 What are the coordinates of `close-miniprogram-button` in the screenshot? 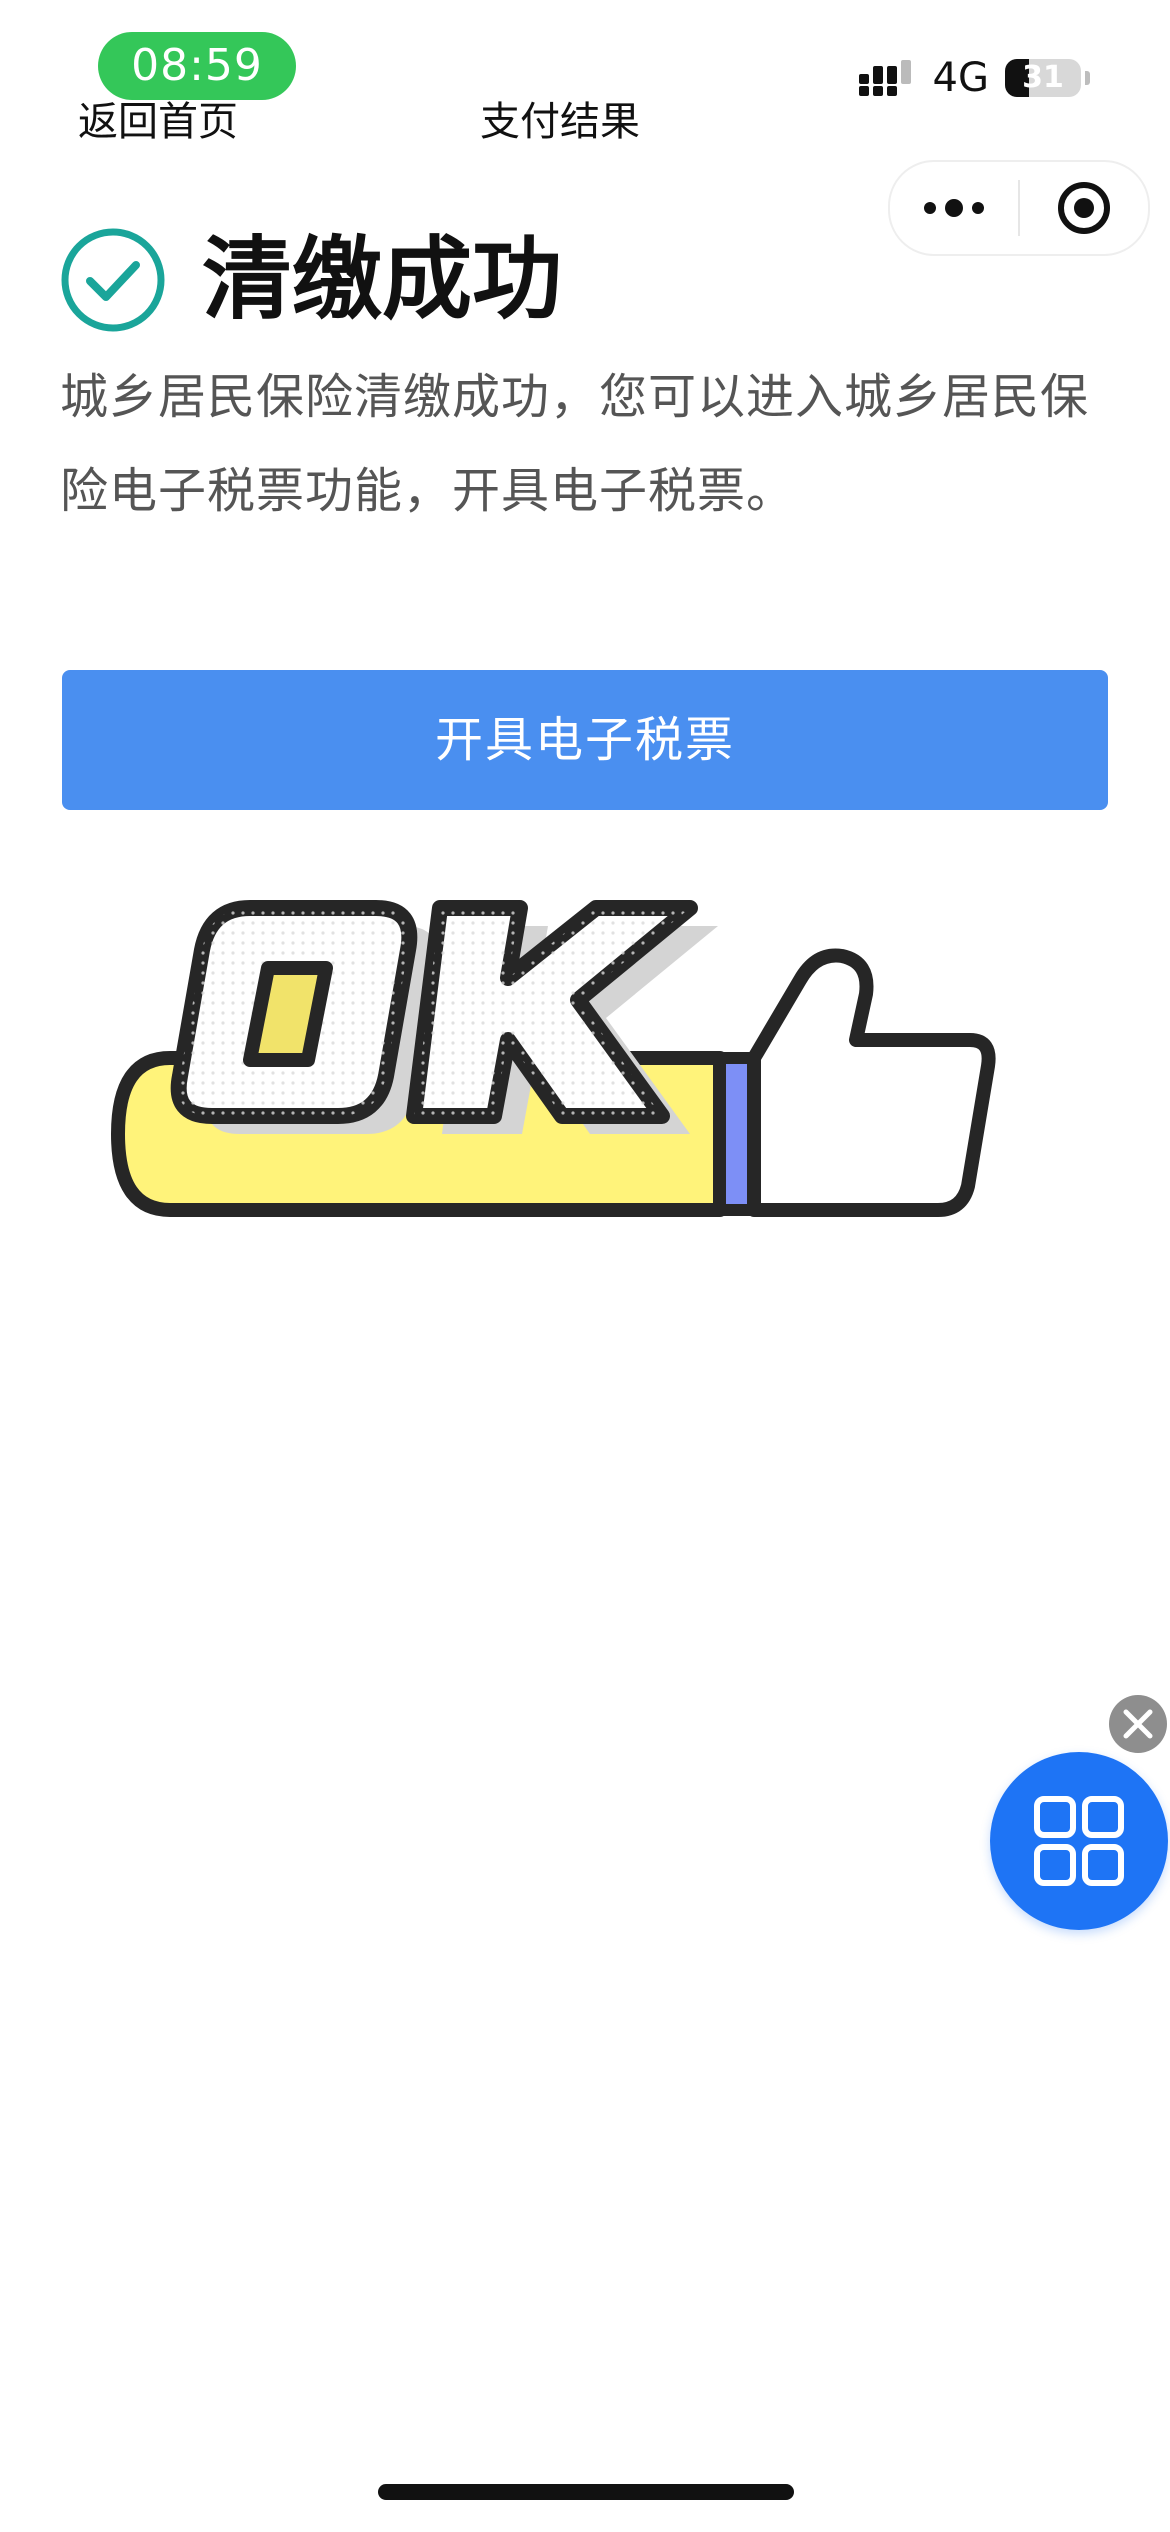 It's located at (1084, 208).